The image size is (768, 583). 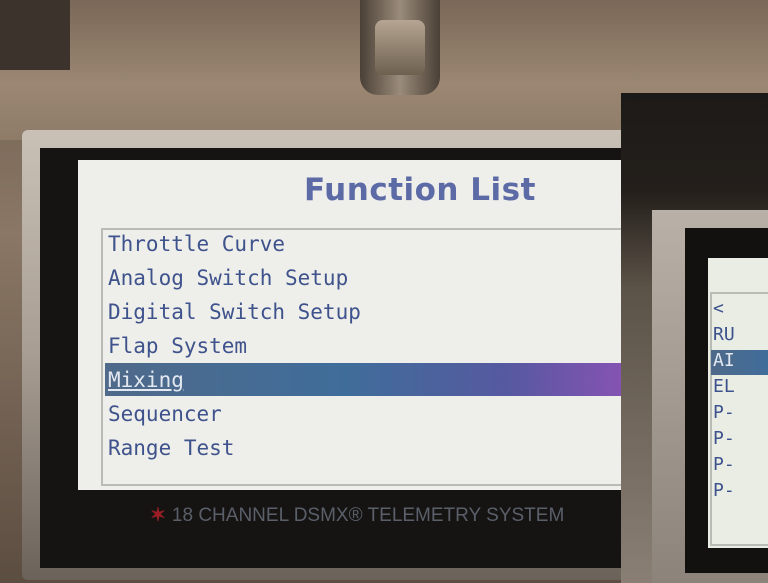 I want to click on second-menu-item: RU, so click(x=724, y=335).